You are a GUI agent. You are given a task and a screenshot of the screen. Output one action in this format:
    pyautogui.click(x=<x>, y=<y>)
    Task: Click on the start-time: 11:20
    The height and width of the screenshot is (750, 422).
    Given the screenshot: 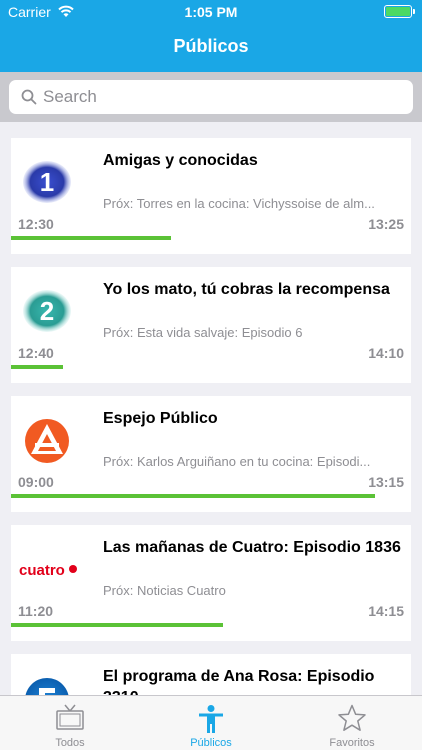 What is the action you would take?
    pyautogui.click(x=36, y=611)
    